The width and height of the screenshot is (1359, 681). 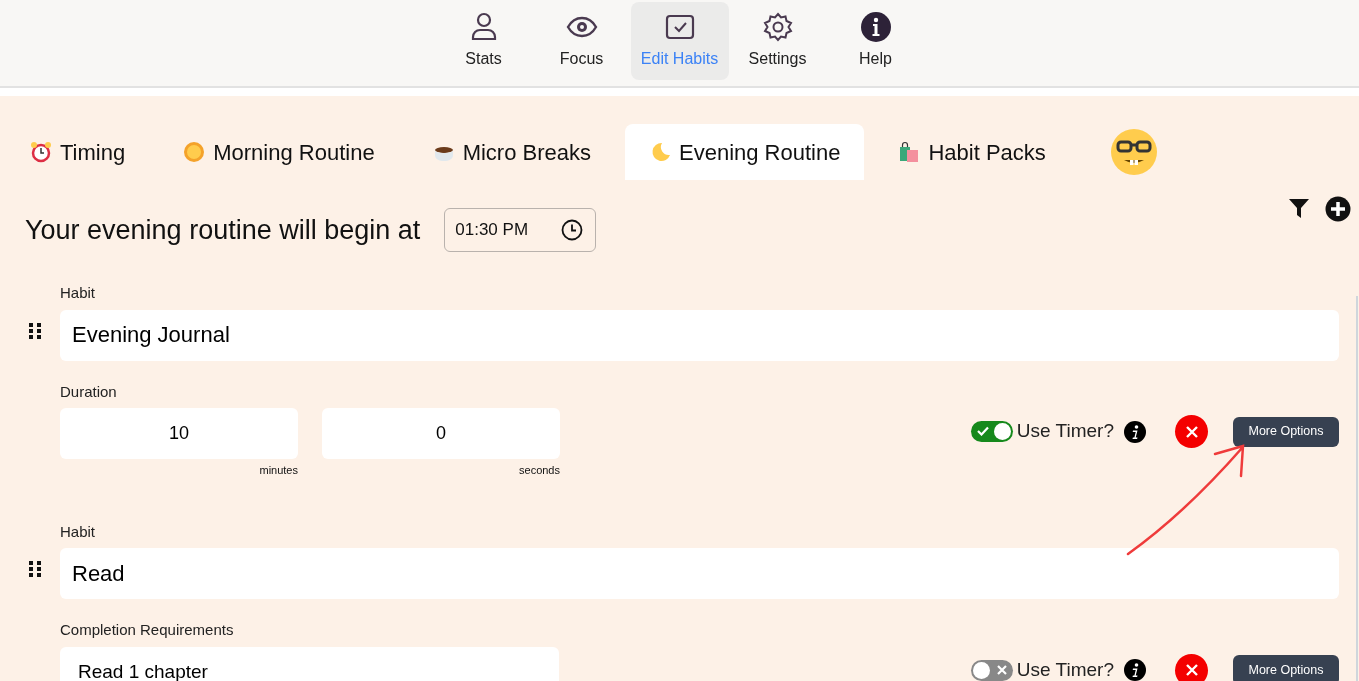 What do you see at coordinates (483, 41) in the screenshot?
I see `nav-tab: Stats` at bounding box center [483, 41].